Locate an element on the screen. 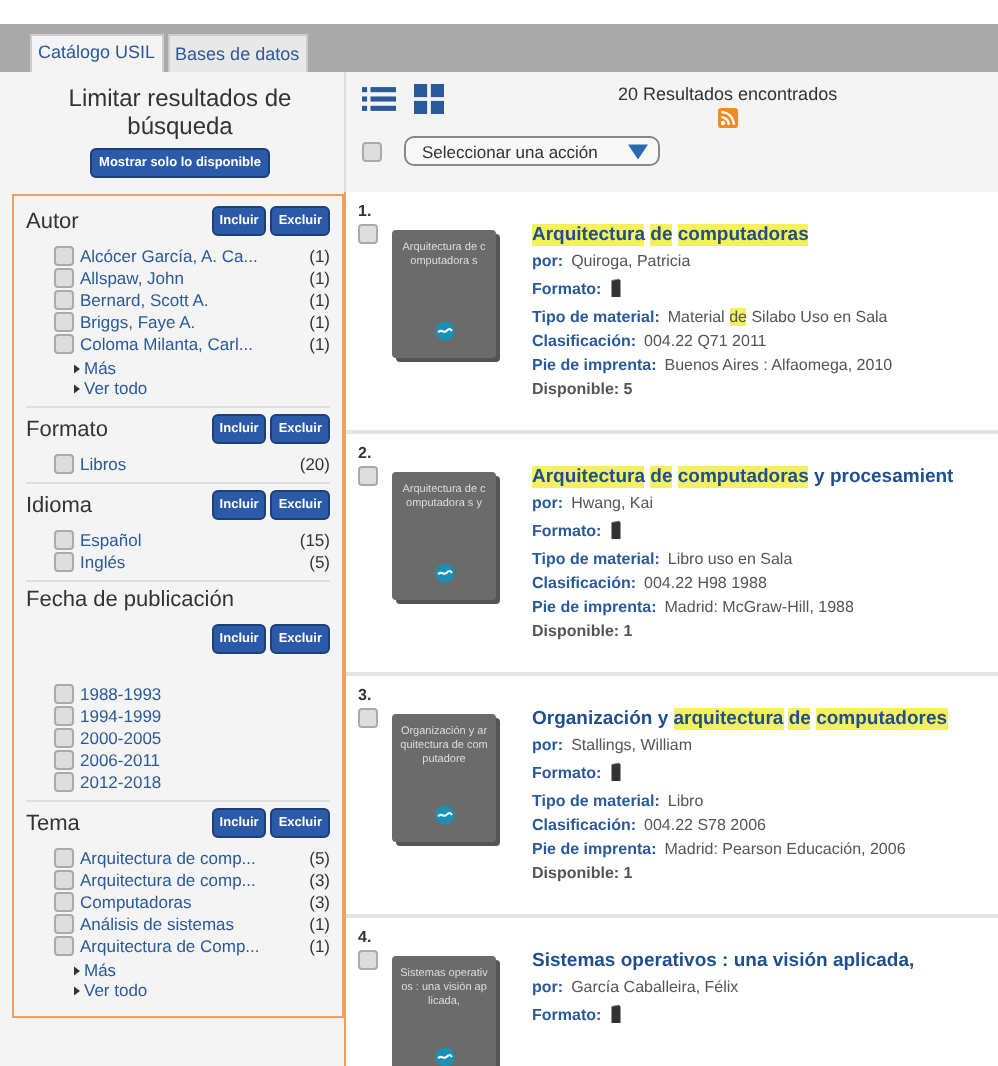 This screenshot has height=1066, width=998. facet-option: Análisis de sistemas is located at coordinates (195, 923).